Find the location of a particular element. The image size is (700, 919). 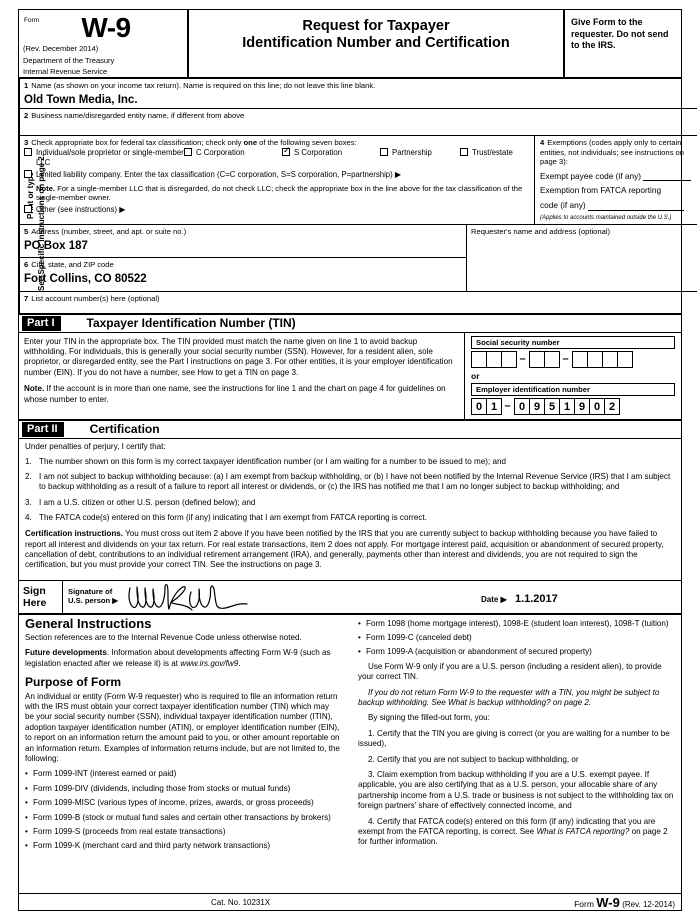

bullet-text: Form 1099-INT (interest earned or paid) is located at coordinates (105, 774).